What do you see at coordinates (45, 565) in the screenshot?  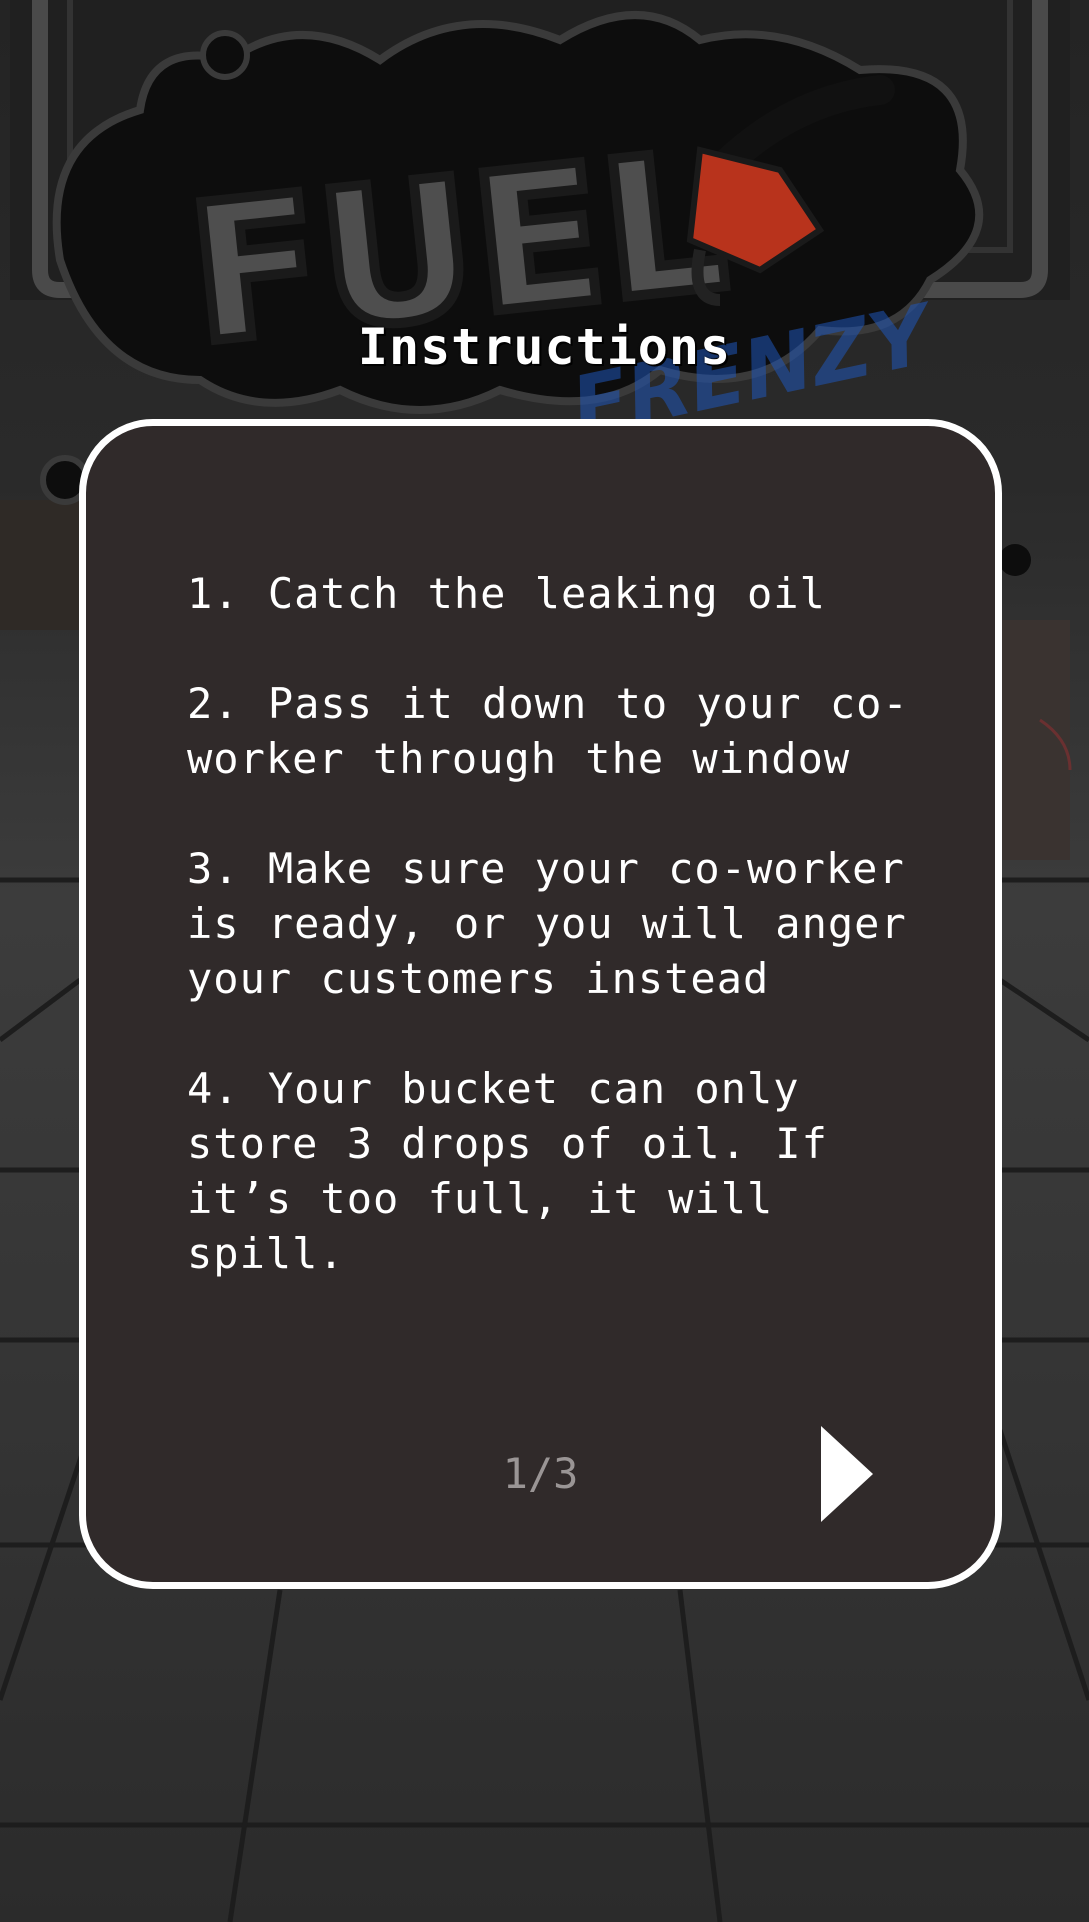 I see `left-counter` at bounding box center [45, 565].